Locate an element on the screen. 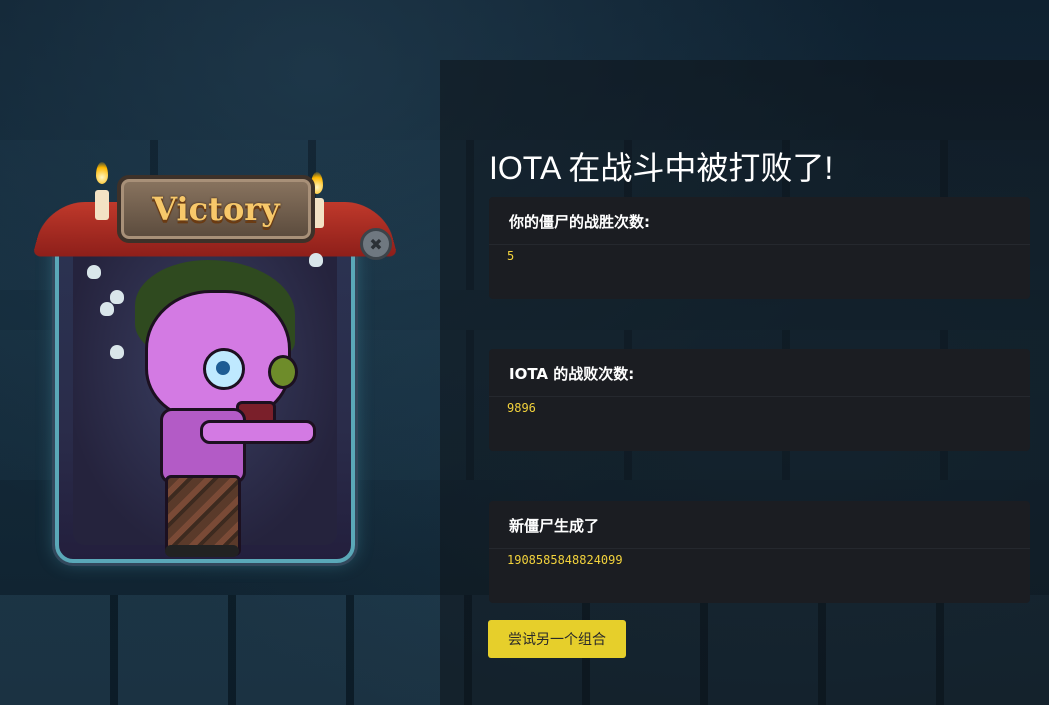 The image size is (1049, 705). battle-result-title: IOTA 在战斗中被打败了! is located at coordinates (661, 168).